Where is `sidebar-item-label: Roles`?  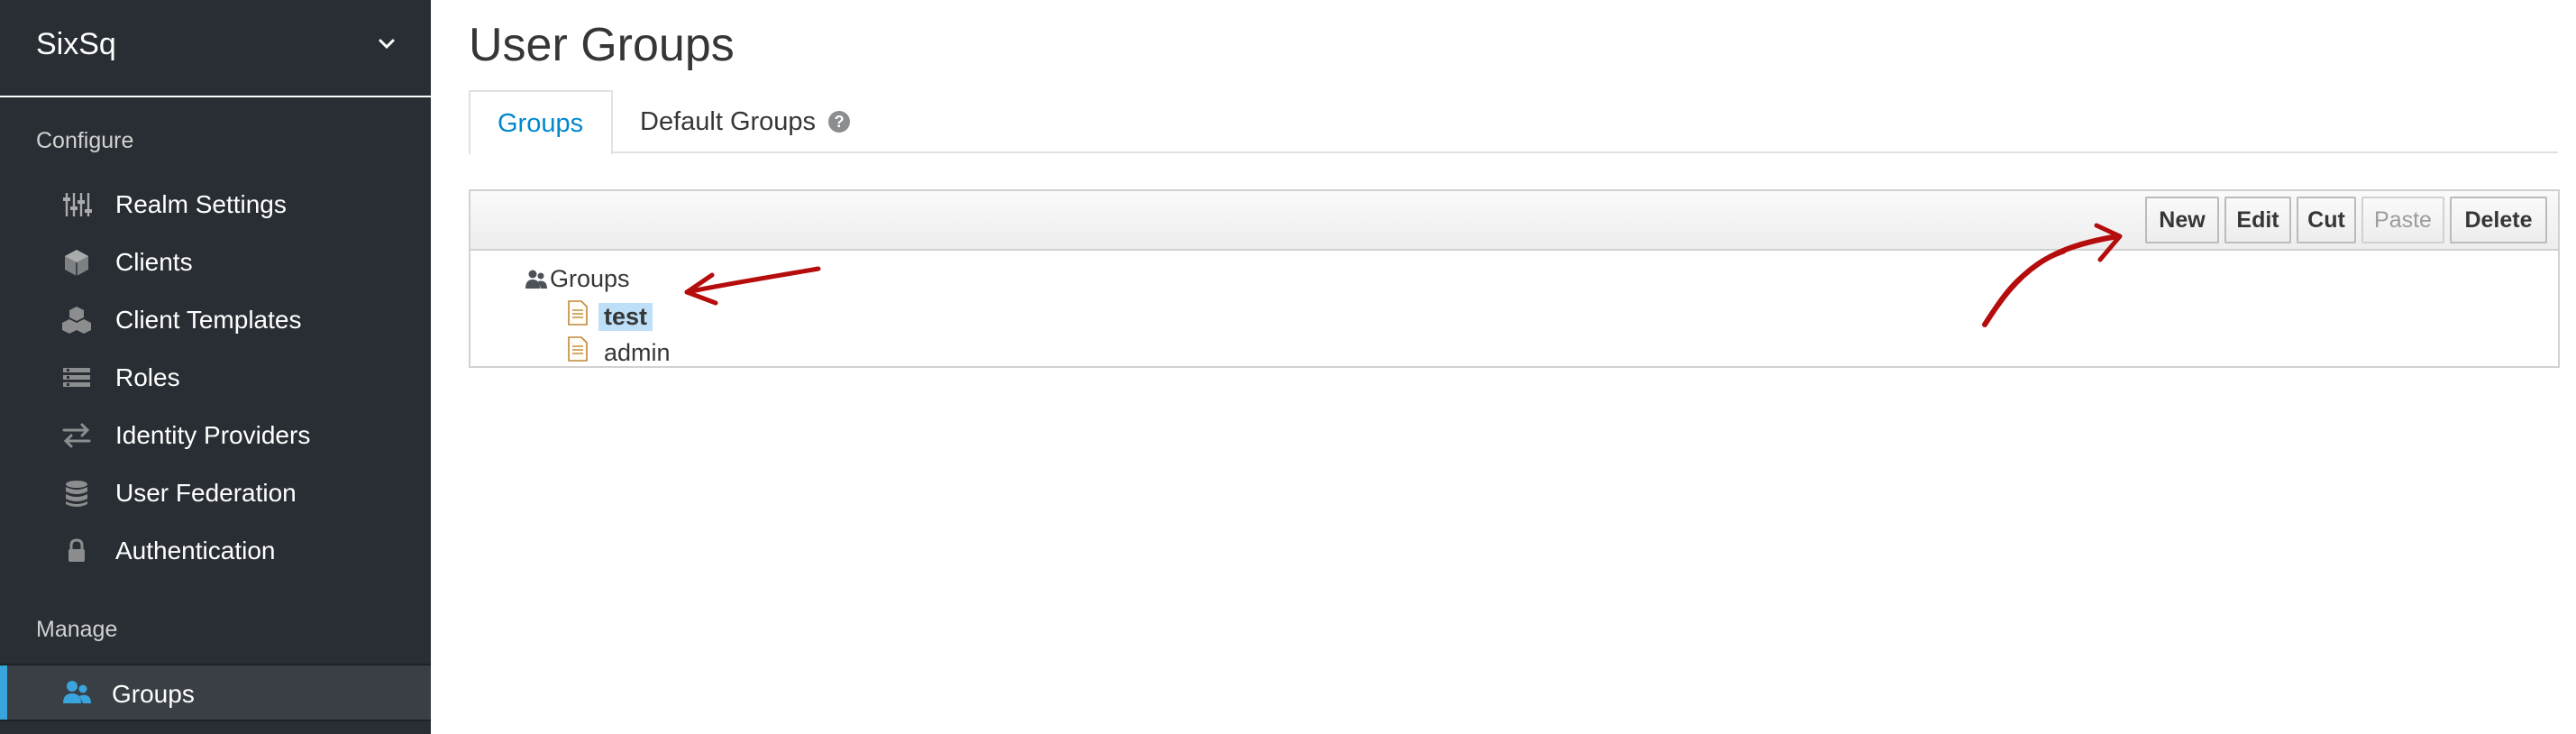 sidebar-item-label: Roles is located at coordinates (147, 377).